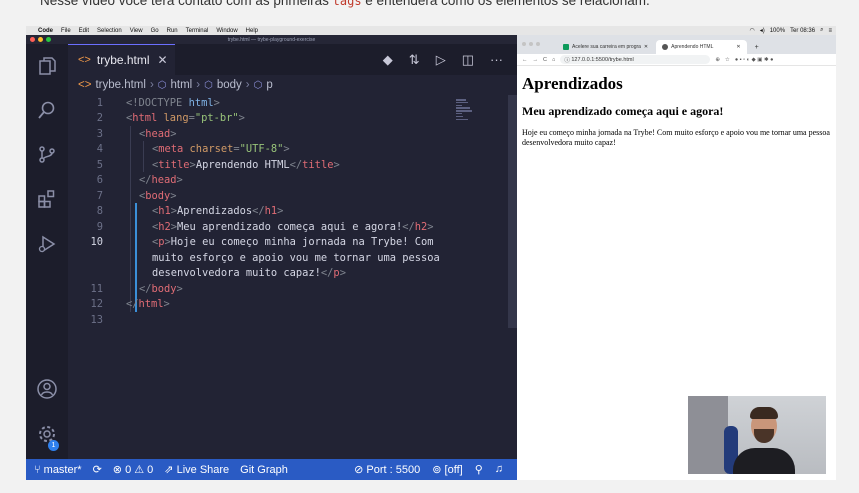 Image resolution: width=859 pixels, height=493 pixels. What do you see at coordinates (388, 60) in the screenshot?
I see `git-lens-icon: ◆` at bounding box center [388, 60].